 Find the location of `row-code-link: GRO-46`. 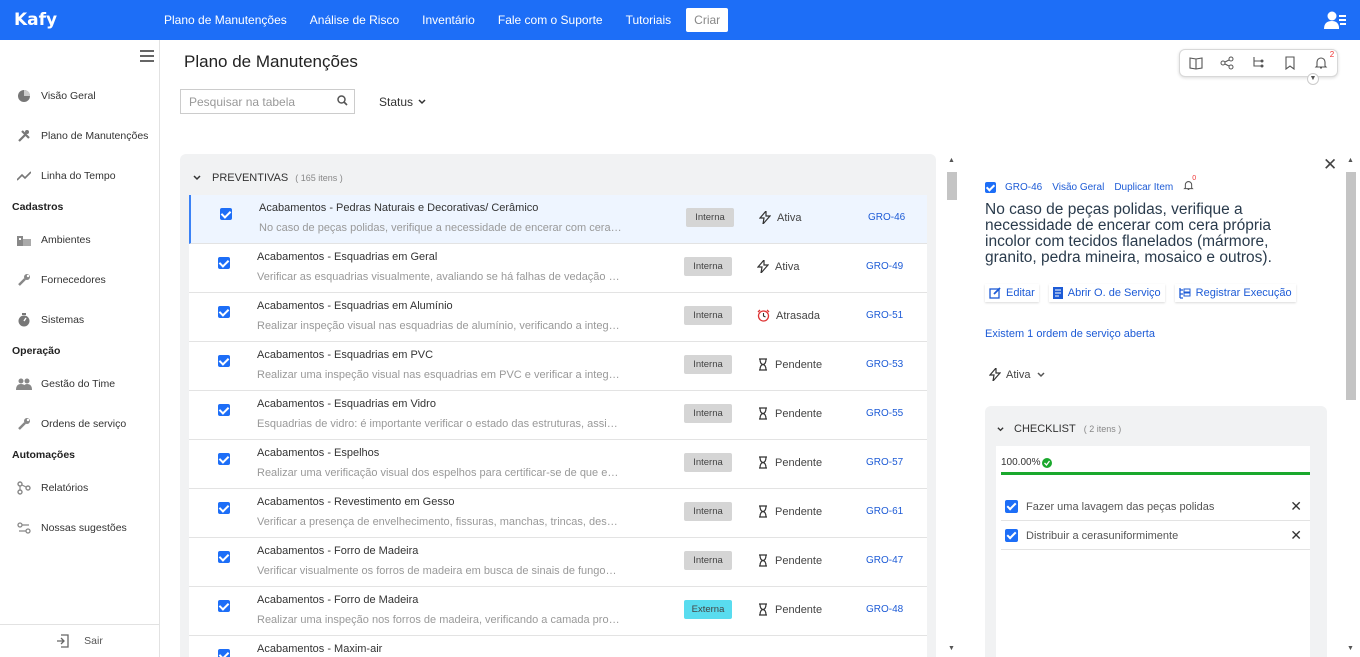

row-code-link: GRO-46 is located at coordinates (886, 217).